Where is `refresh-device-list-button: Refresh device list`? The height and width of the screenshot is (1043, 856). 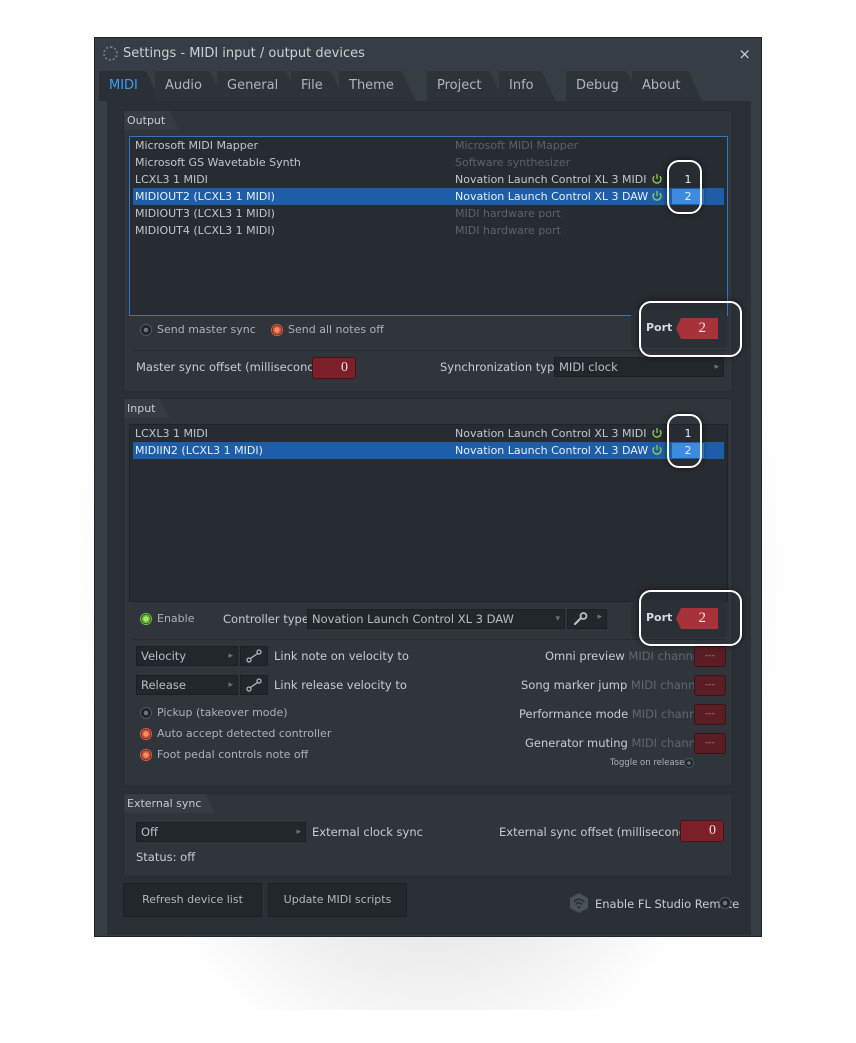
refresh-device-list-button: Refresh device list is located at coordinates (192, 900).